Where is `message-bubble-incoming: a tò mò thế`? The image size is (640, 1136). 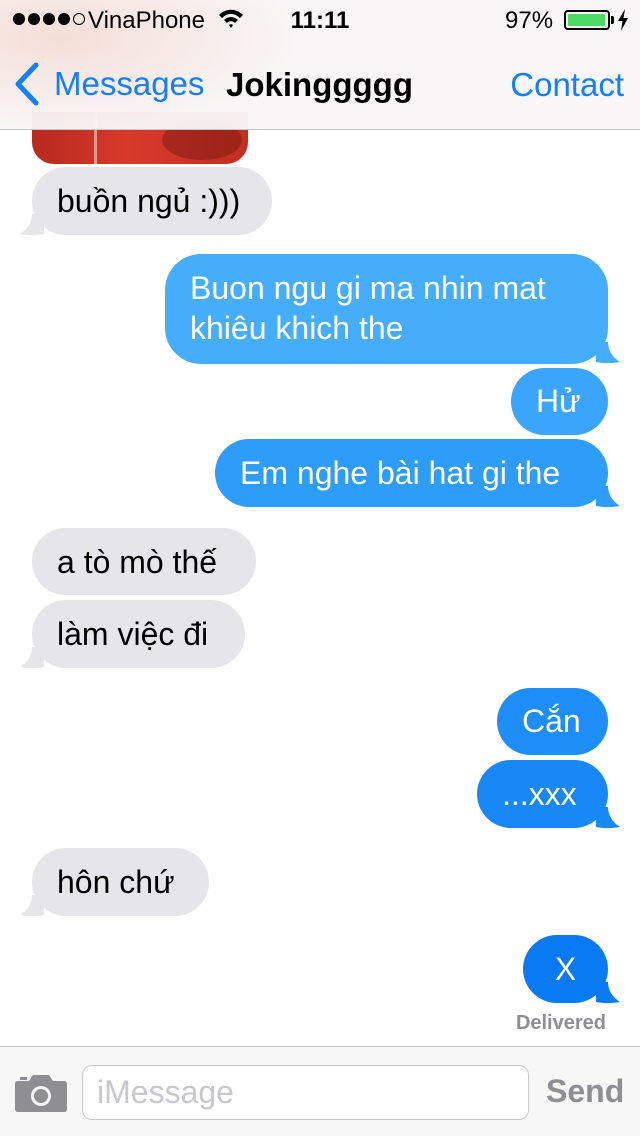 message-bubble-incoming: a tò mò thế is located at coordinates (144, 561).